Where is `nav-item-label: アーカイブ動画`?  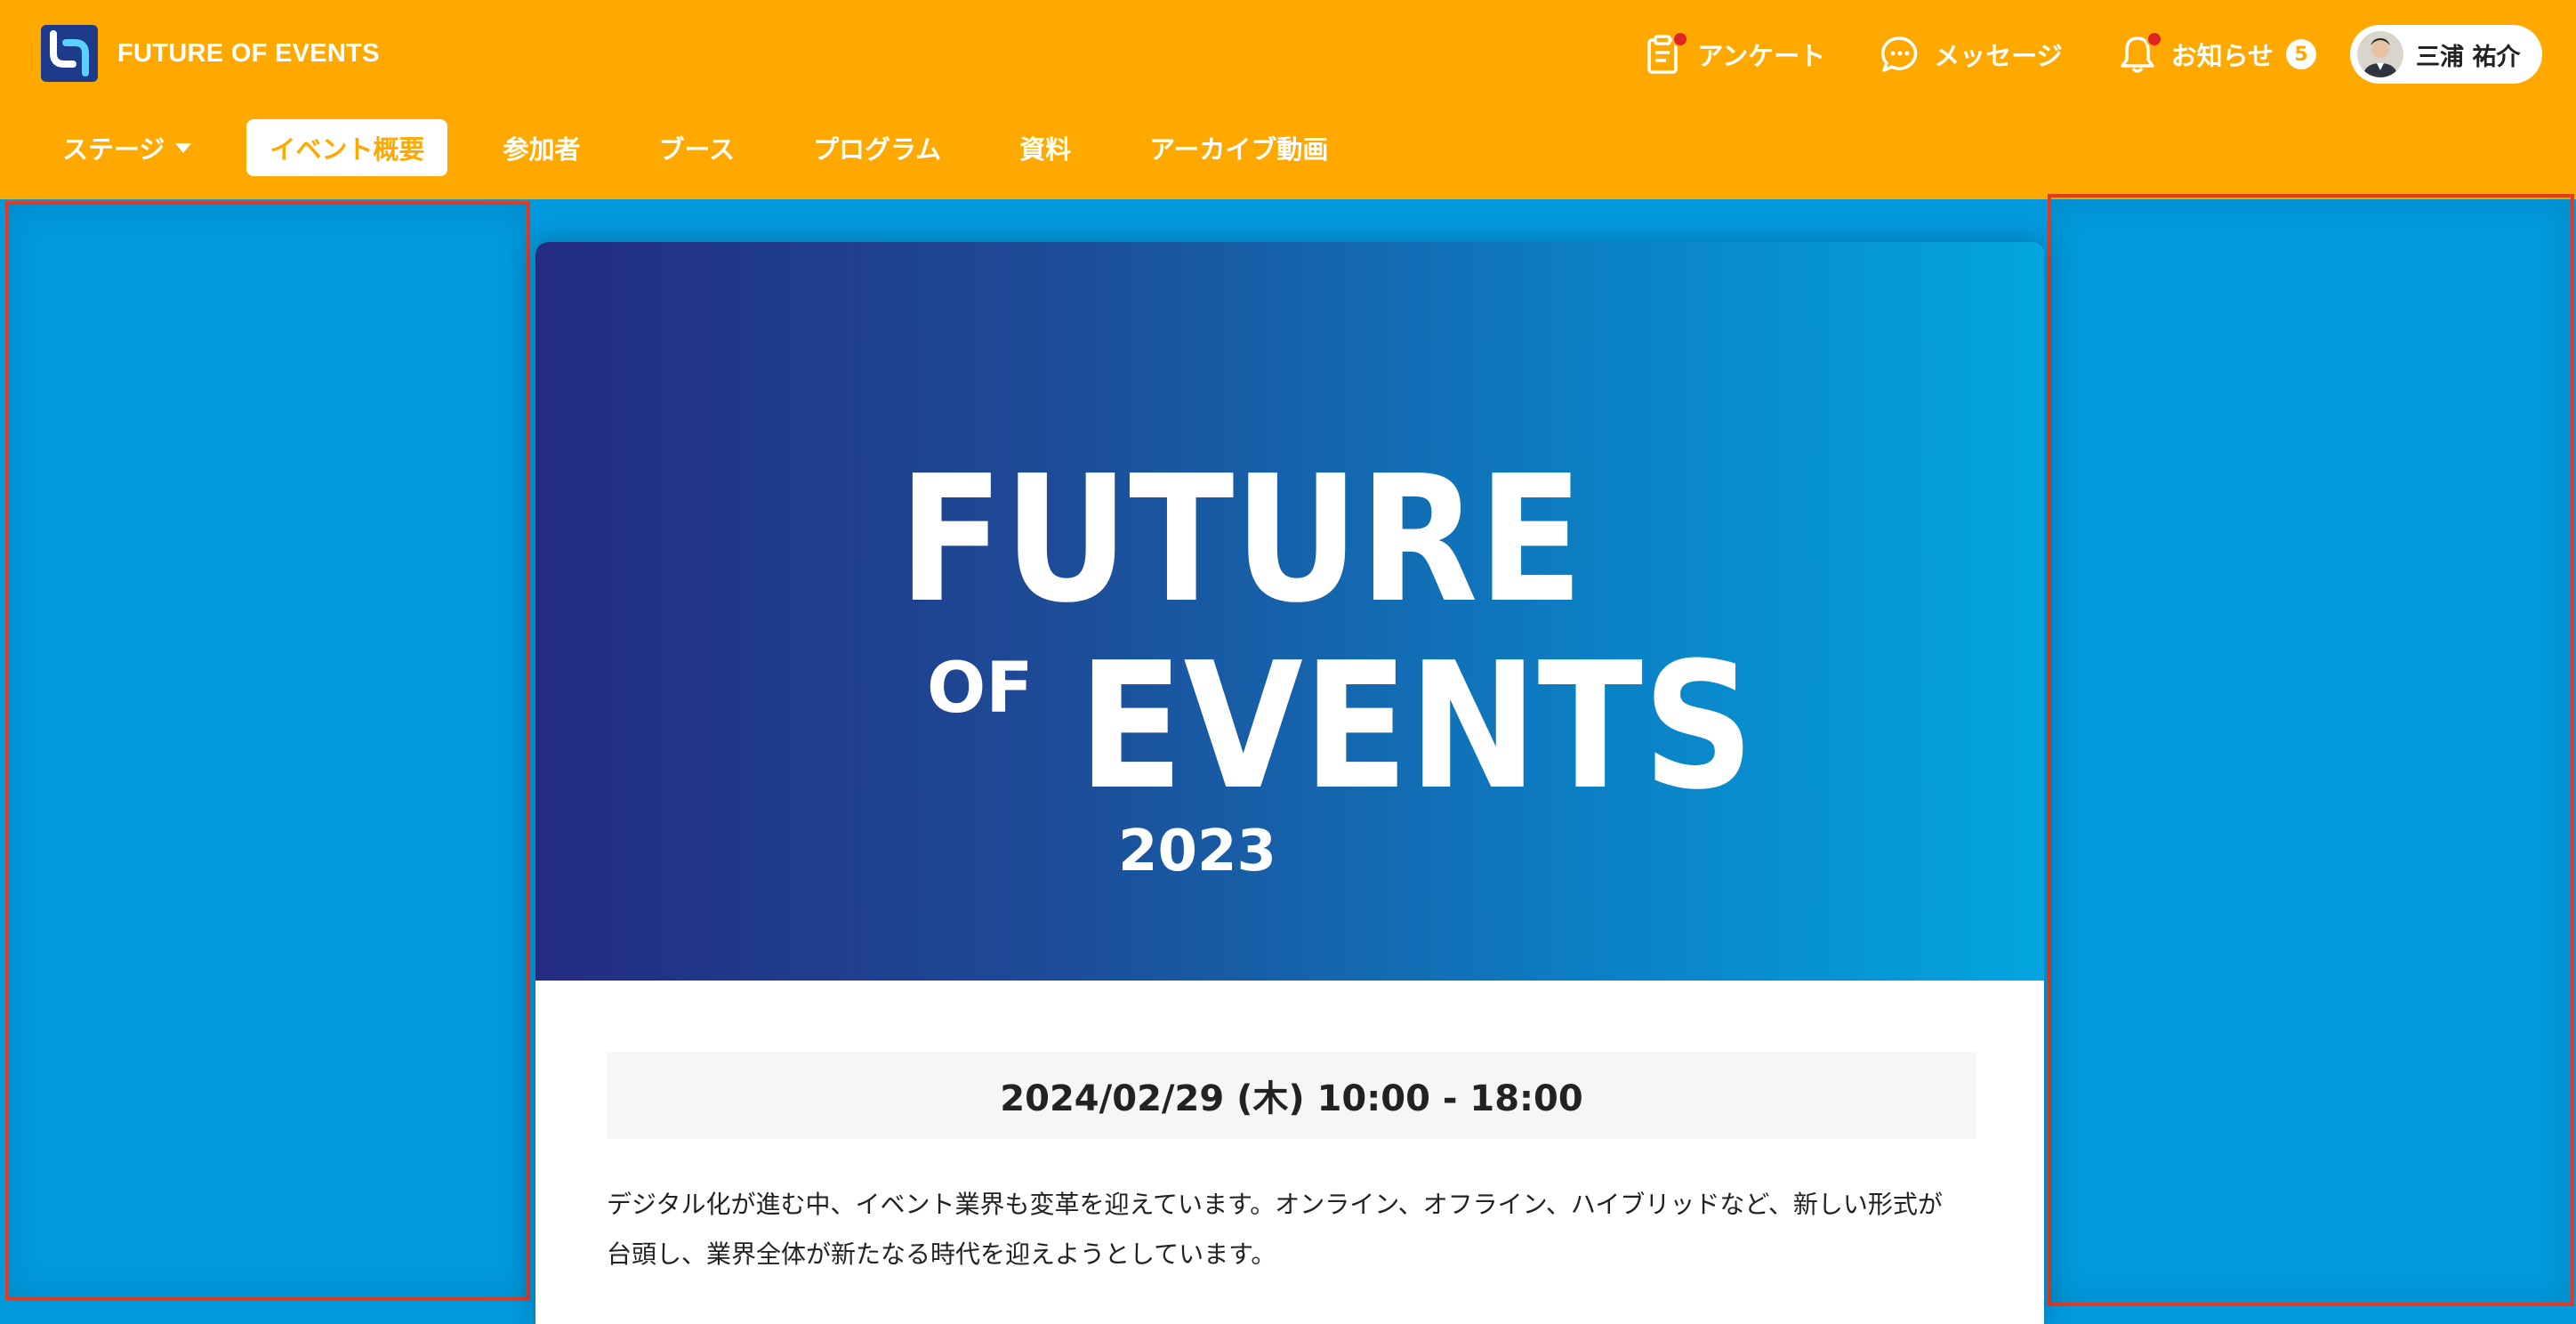
nav-item-label: アーカイブ動画 is located at coordinates (1239, 149).